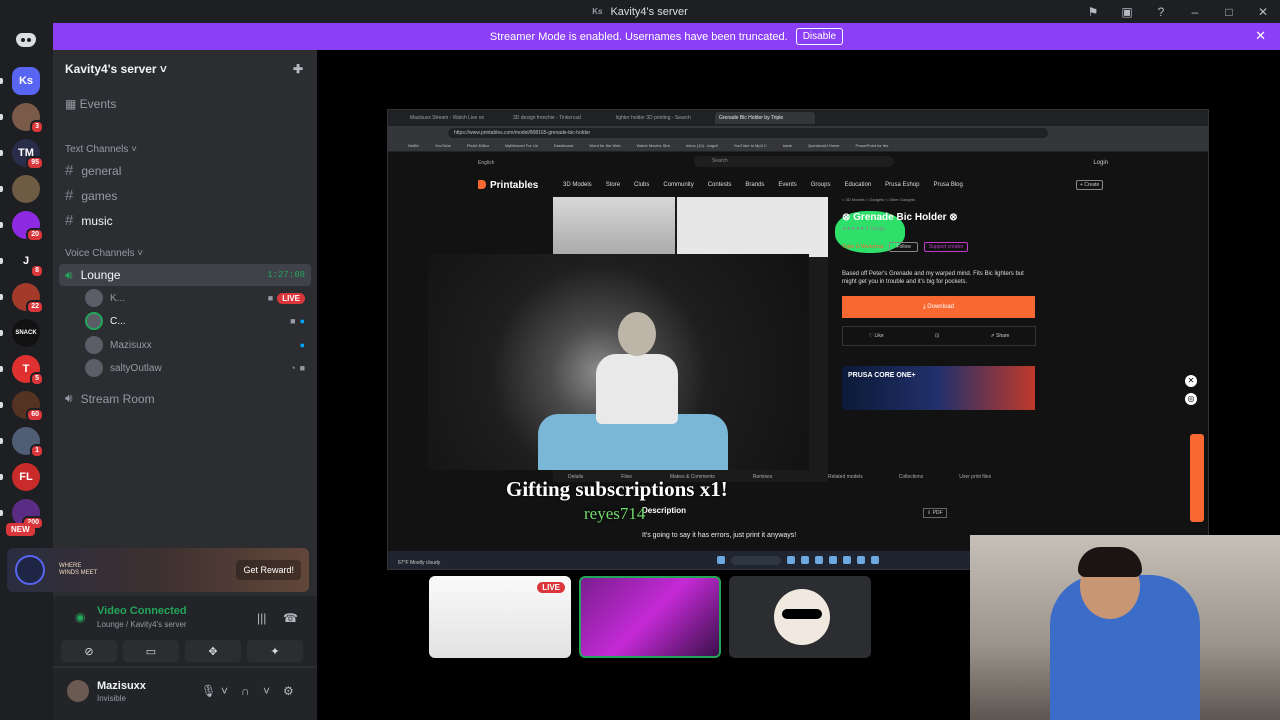 The width and height of the screenshot is (1280, 720). I want to click on author-name: Triple G Workshop, so click(862, 247).